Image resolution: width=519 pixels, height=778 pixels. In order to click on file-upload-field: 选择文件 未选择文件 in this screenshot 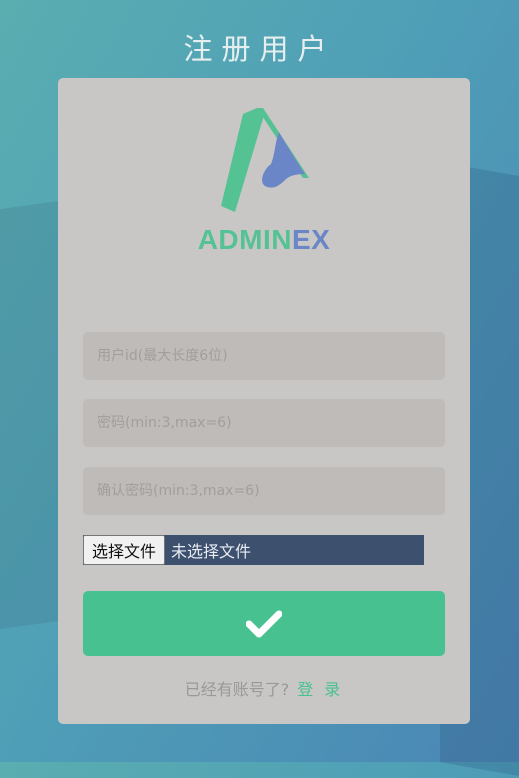, I will do `click(253, 550)`.